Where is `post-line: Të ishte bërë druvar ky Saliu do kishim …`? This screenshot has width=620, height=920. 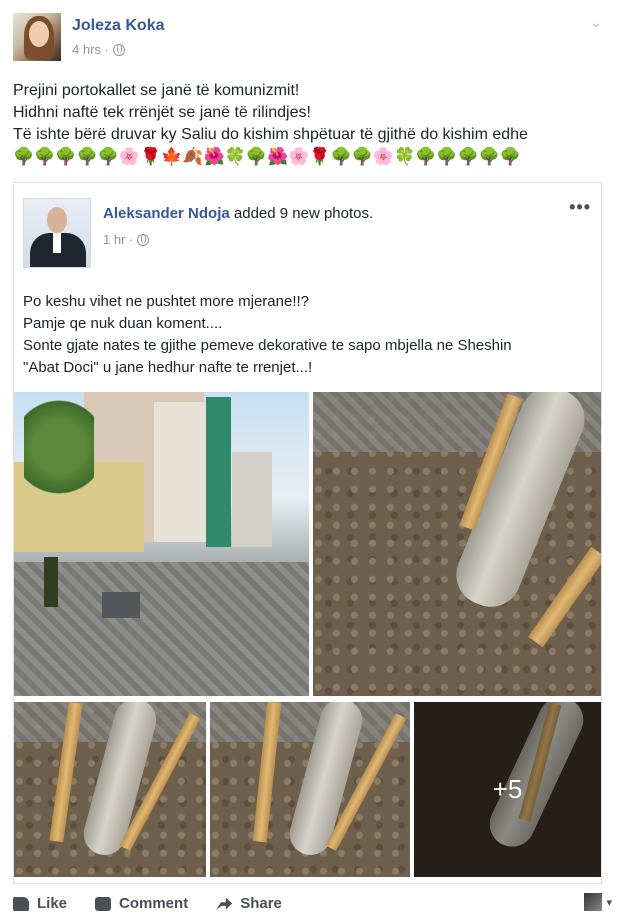
post-line: Të ishte bërë druvar ky Saliu do kishim … is located at coordinates (270, 134).